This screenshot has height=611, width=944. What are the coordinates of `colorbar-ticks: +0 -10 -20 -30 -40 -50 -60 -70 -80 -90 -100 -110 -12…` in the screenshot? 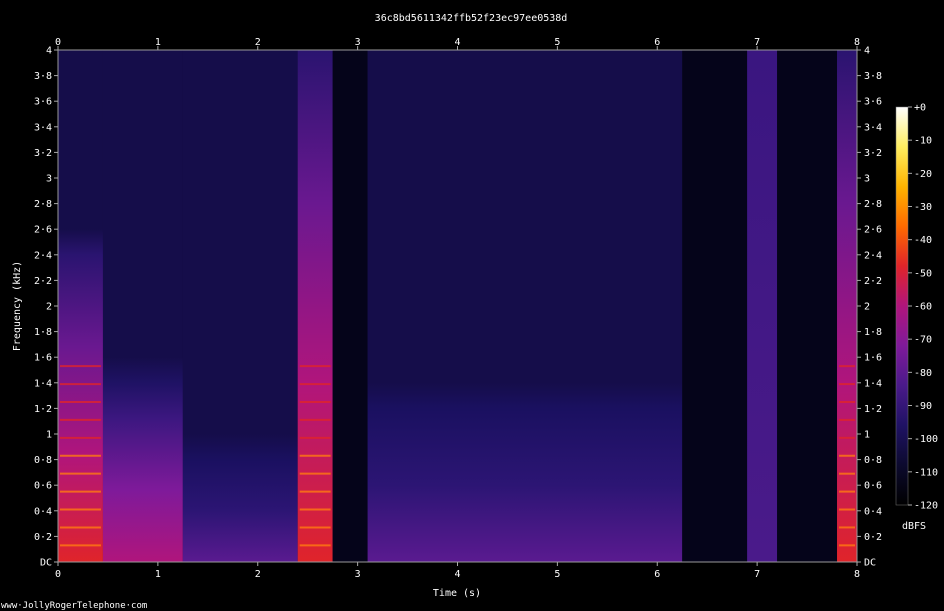 It's located at (923, 307).